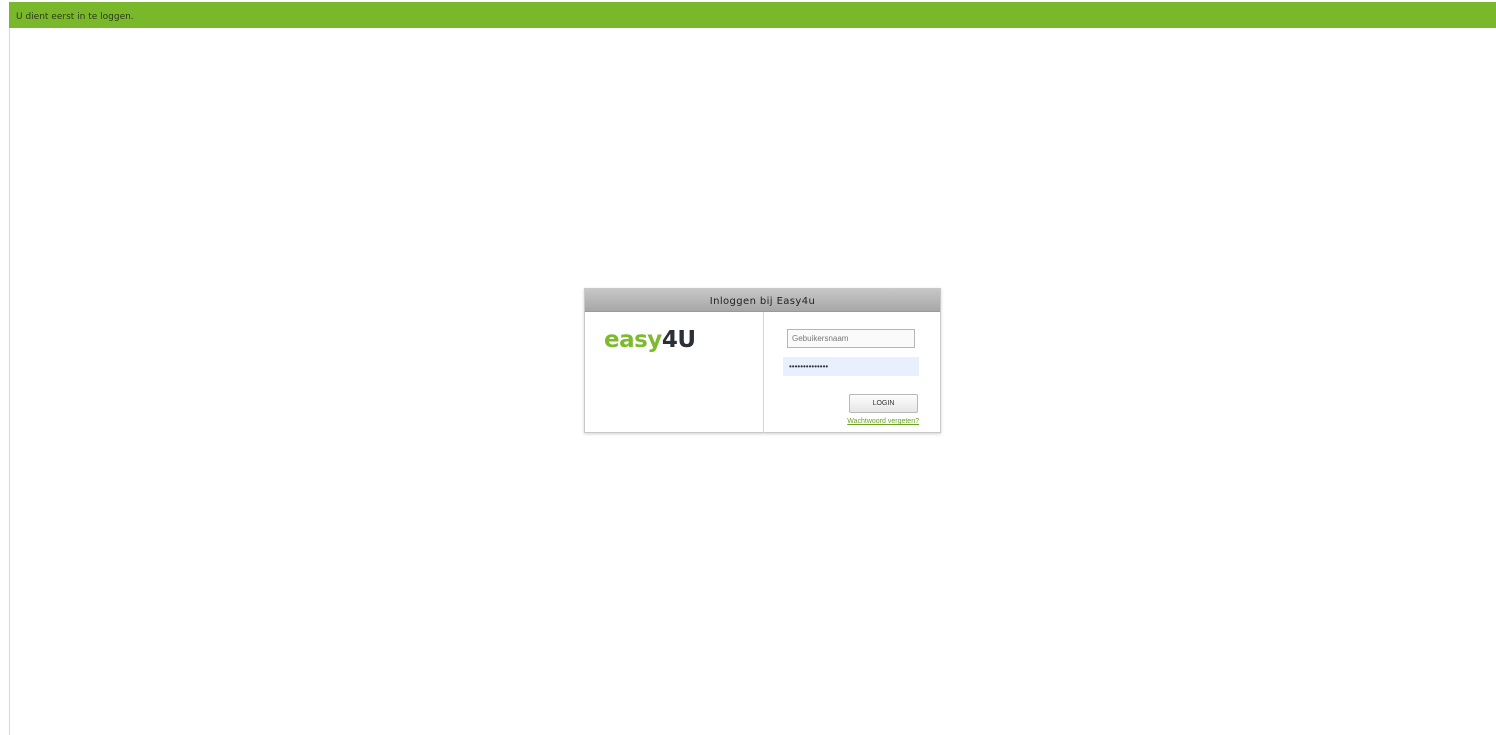 Image resolution: width=1496 pixels, height=735 pixels. What do you see at coordinates (752, 15) in the screenshot?
I see `notice-bar: U dient eerst in te loggen.` at bounding box center [752, 15].